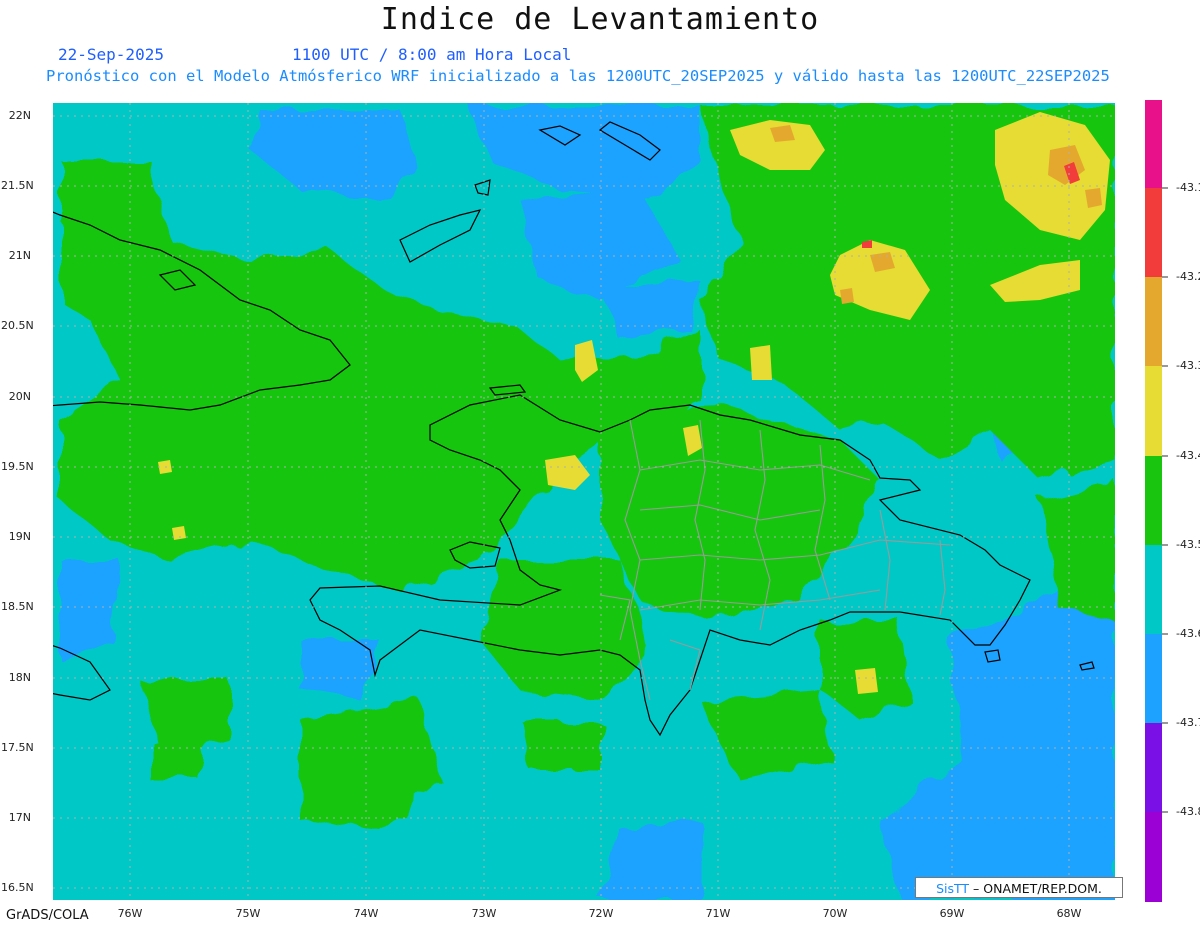  What do you see at coordinates (19, 396) in the screenshot?
I see `lat-label: 20N` at bounding box center [19, 396].